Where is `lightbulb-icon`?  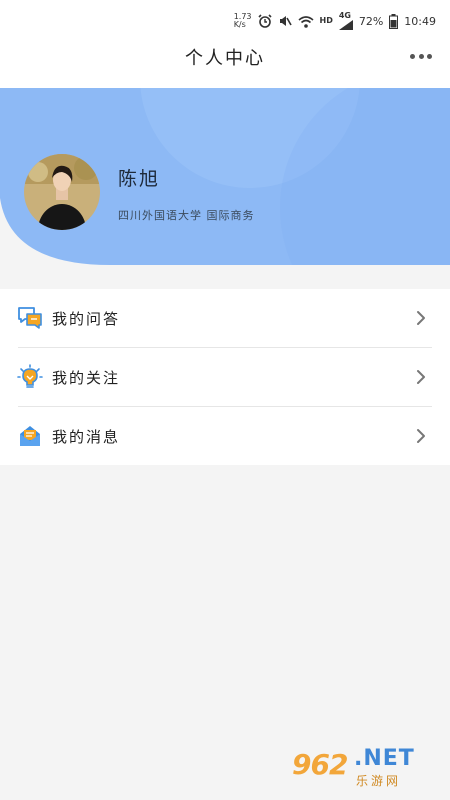
lightbulb-icon is located at coordinates (30, 376).